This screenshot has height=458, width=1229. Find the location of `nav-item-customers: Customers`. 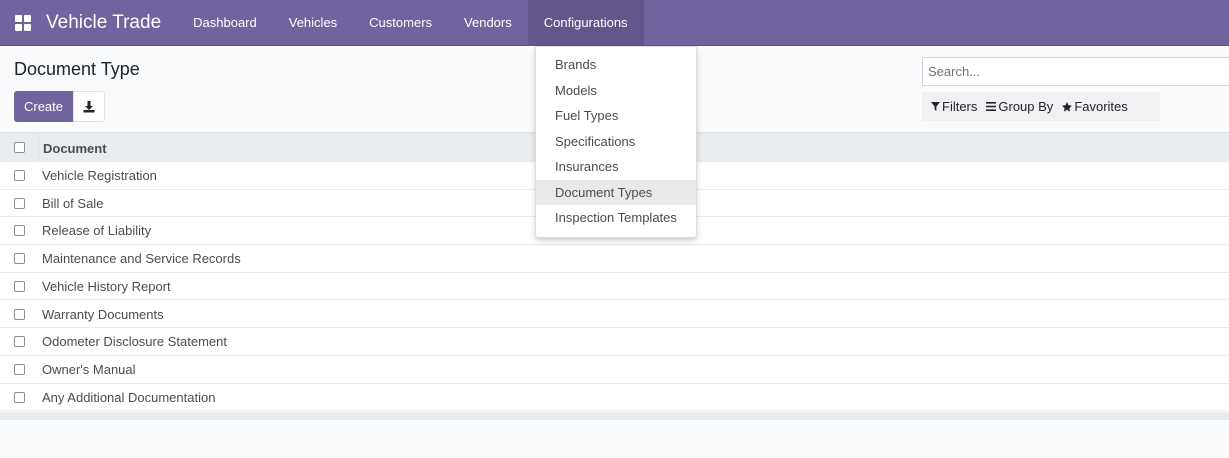

nav-item-customers: Customers is located at coordinates (400, 23).